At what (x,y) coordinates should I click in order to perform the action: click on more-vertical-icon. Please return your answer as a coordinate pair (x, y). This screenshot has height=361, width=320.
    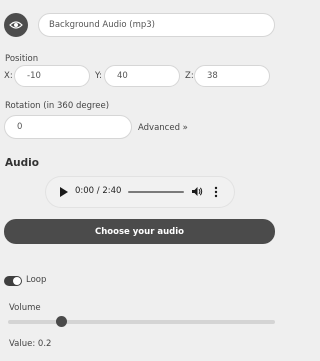
    Looking at the image, I should click on (216, 192).